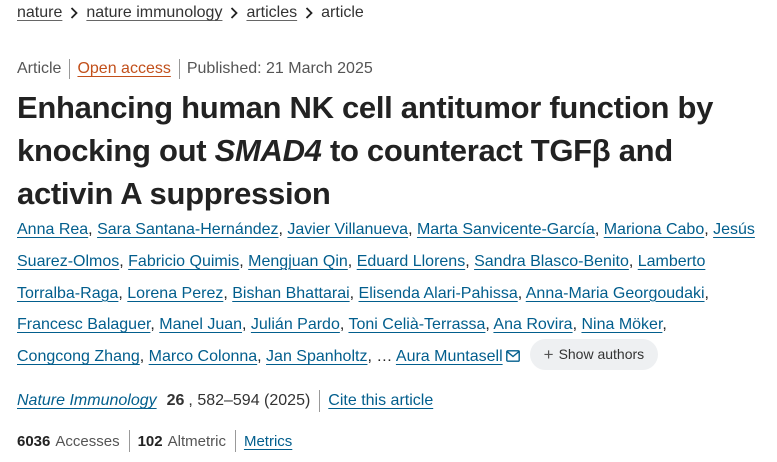 This screenshot has height=462, width=777. I want to click on author-link: Marta Sanvicente-García, so click(506, 229).